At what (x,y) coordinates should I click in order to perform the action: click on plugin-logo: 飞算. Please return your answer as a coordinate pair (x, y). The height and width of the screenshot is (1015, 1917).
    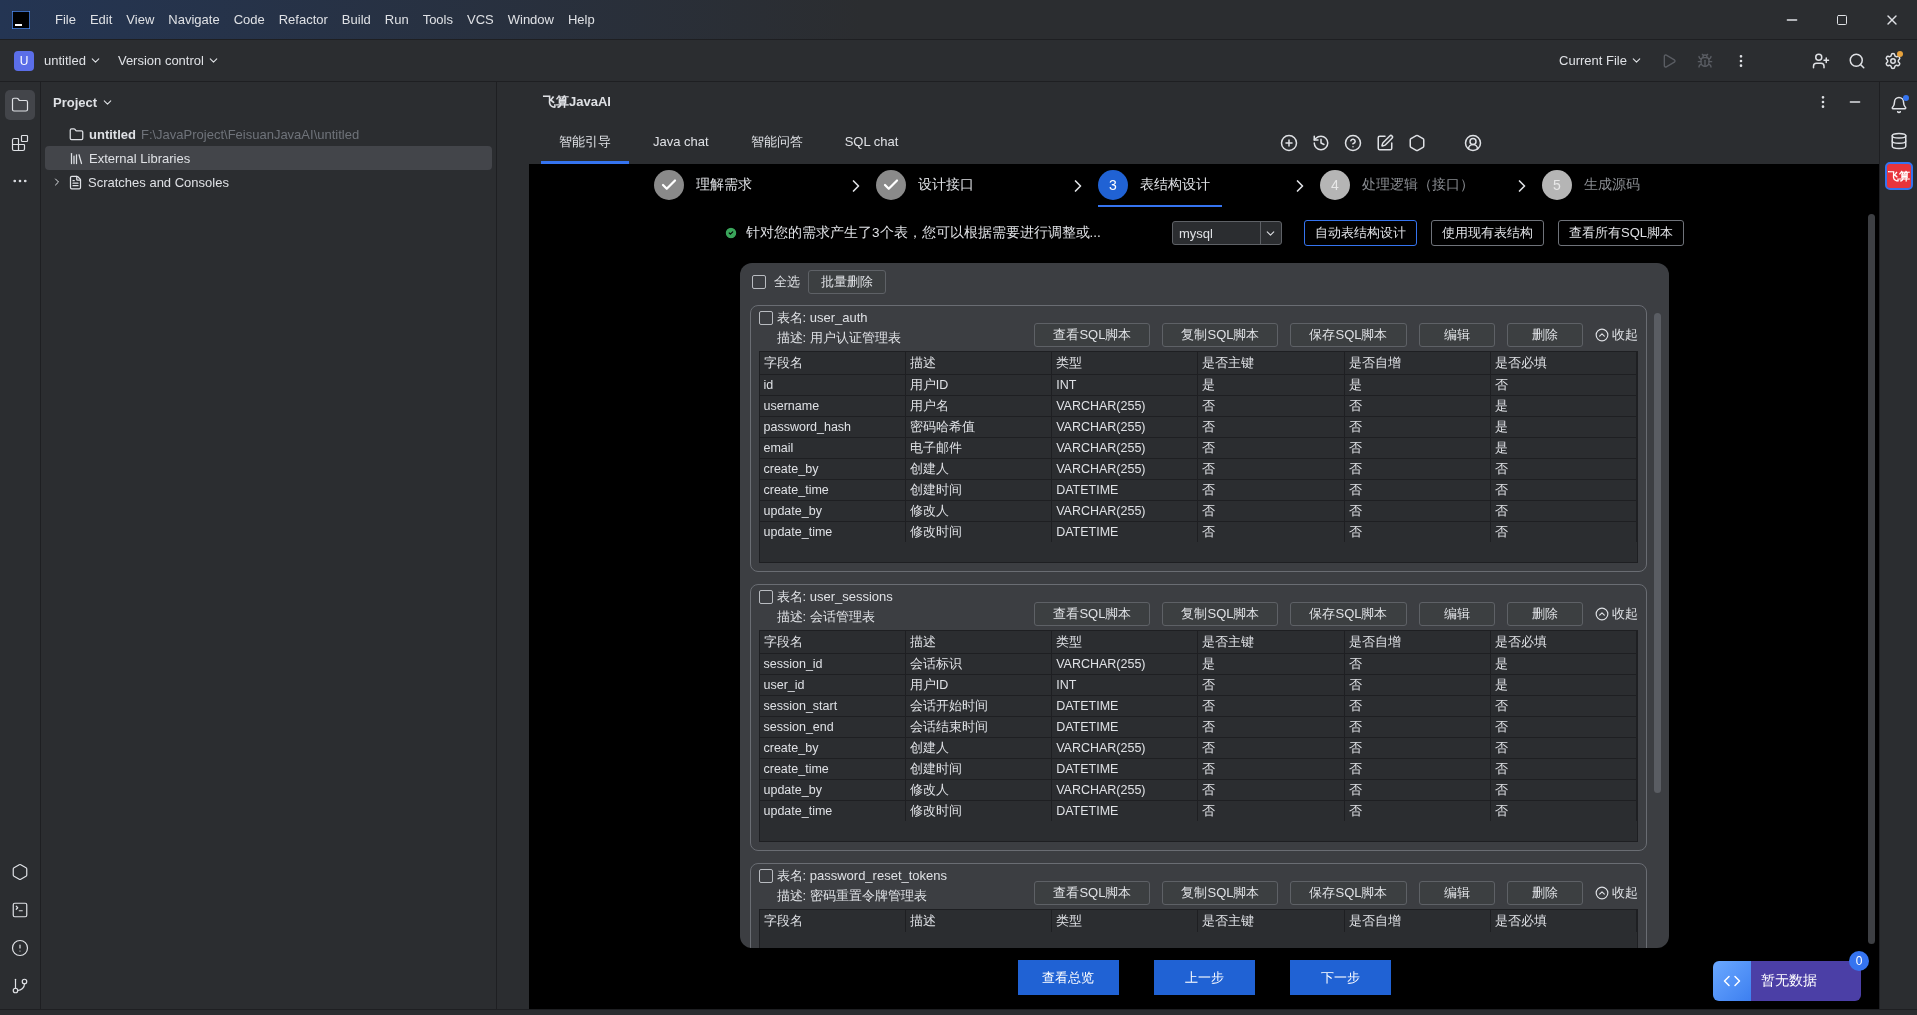
    Looking at the image, I should click on (1898, 176).